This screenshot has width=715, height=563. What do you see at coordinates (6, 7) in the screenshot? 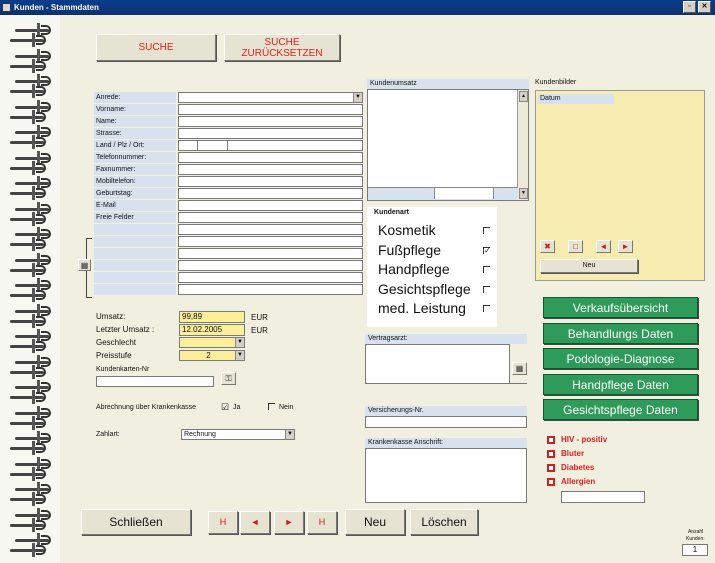
I see `app-icon` at bounding box center [6, 7].